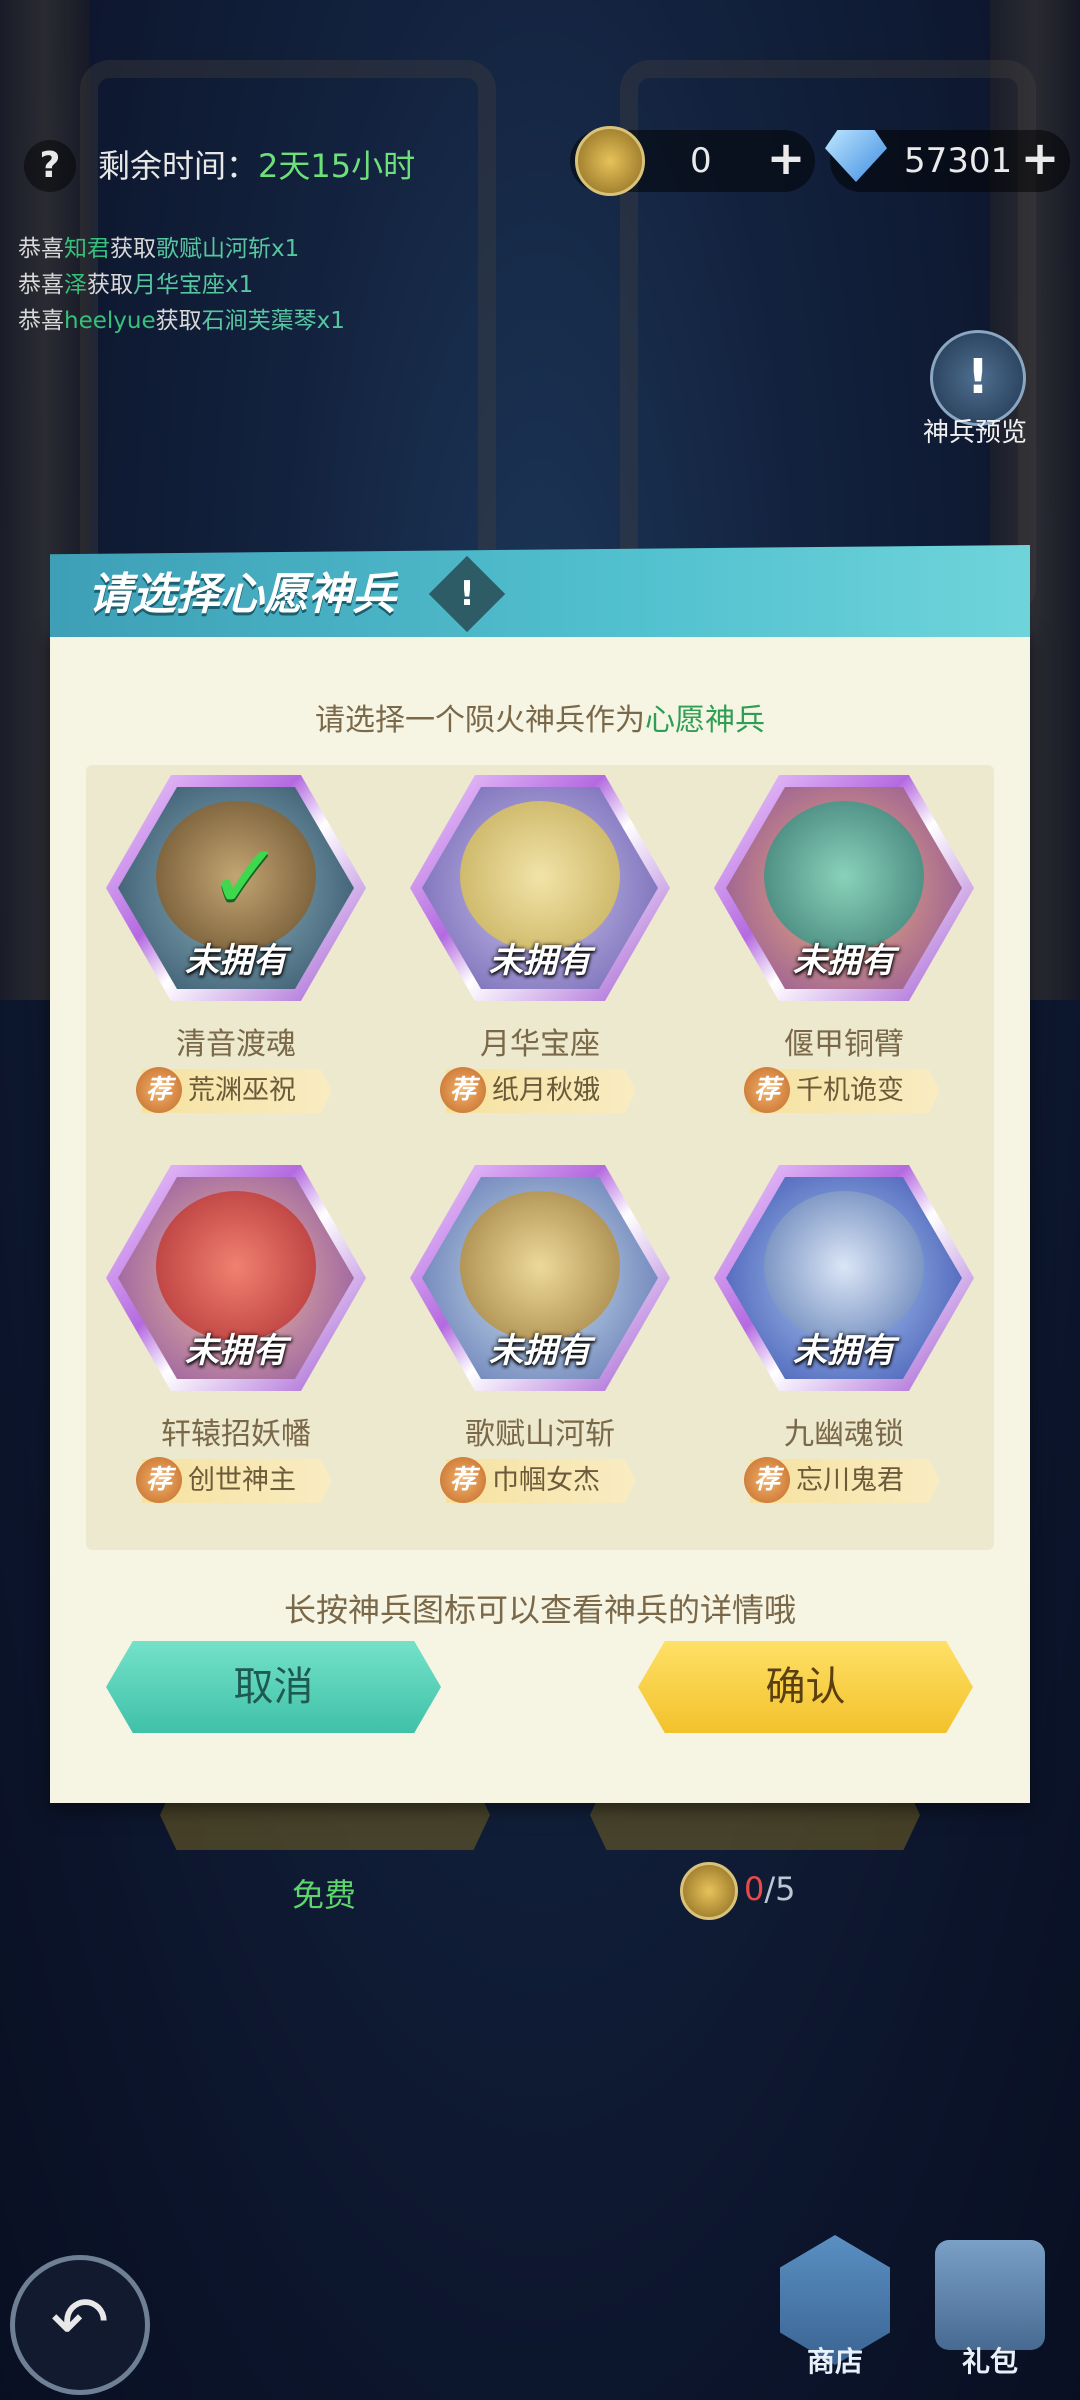  Describe the element at coordinates (701, 161) in the screenshot. I see `token-count: 0` at that location.